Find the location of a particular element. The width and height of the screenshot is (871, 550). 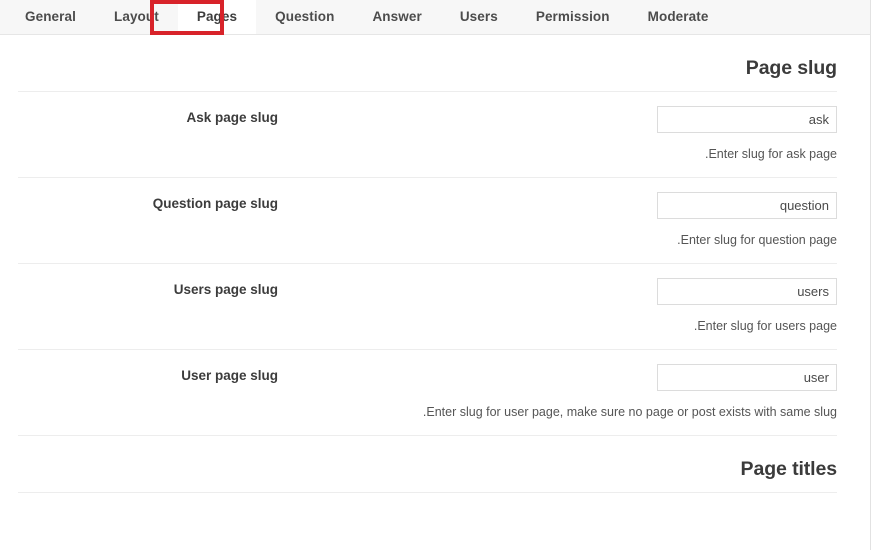

description-question-page-slug: .Enter slug for question page is located at coordinates (757, 240).